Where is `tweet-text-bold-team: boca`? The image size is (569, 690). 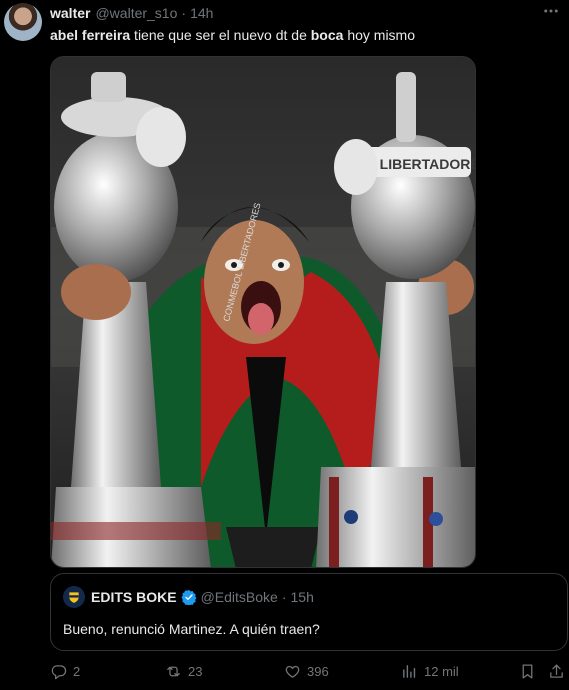
tweet-text-bold-team: boca is located at coordinates (327, 35).